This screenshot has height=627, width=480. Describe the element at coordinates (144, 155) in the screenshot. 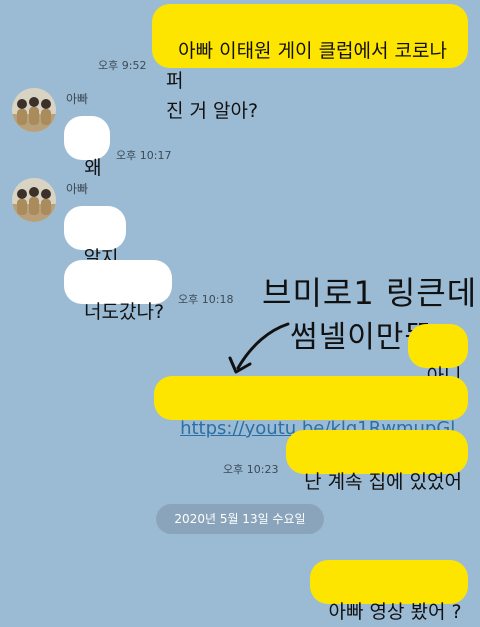

I see `message-timestamp: 오후 10:17` at that location.